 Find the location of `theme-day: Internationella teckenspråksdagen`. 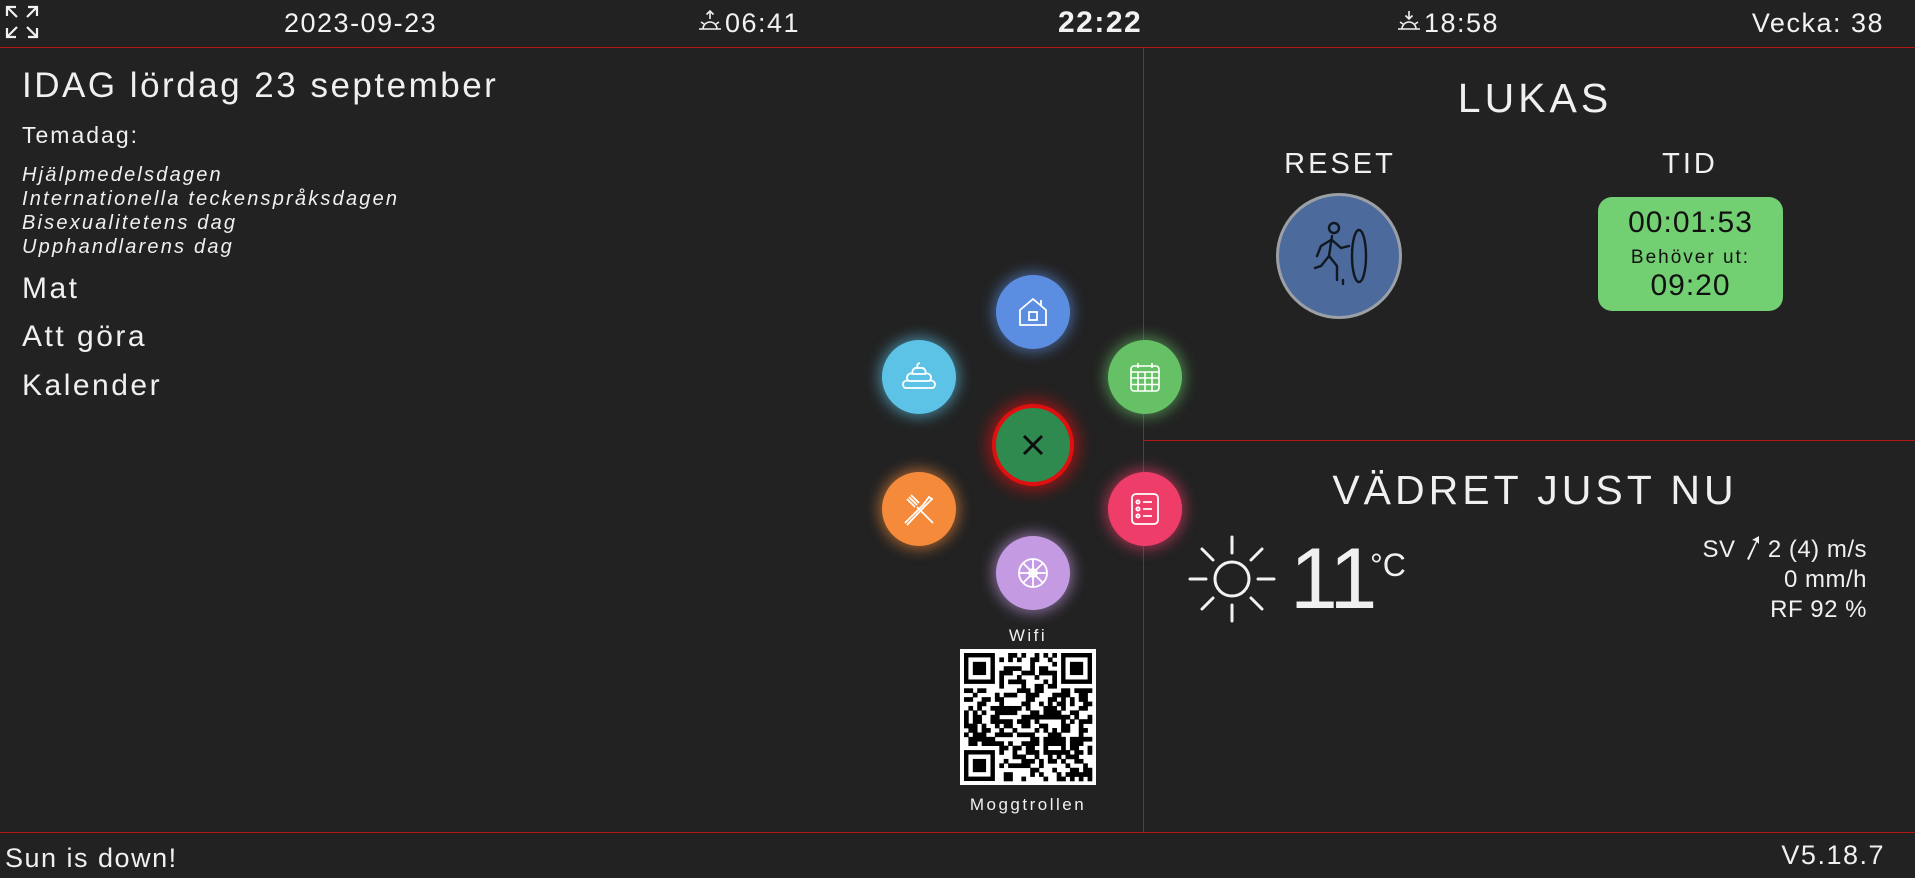

theme-day: Internationella teckenspråksdagen is located at coordinates (211, 199).